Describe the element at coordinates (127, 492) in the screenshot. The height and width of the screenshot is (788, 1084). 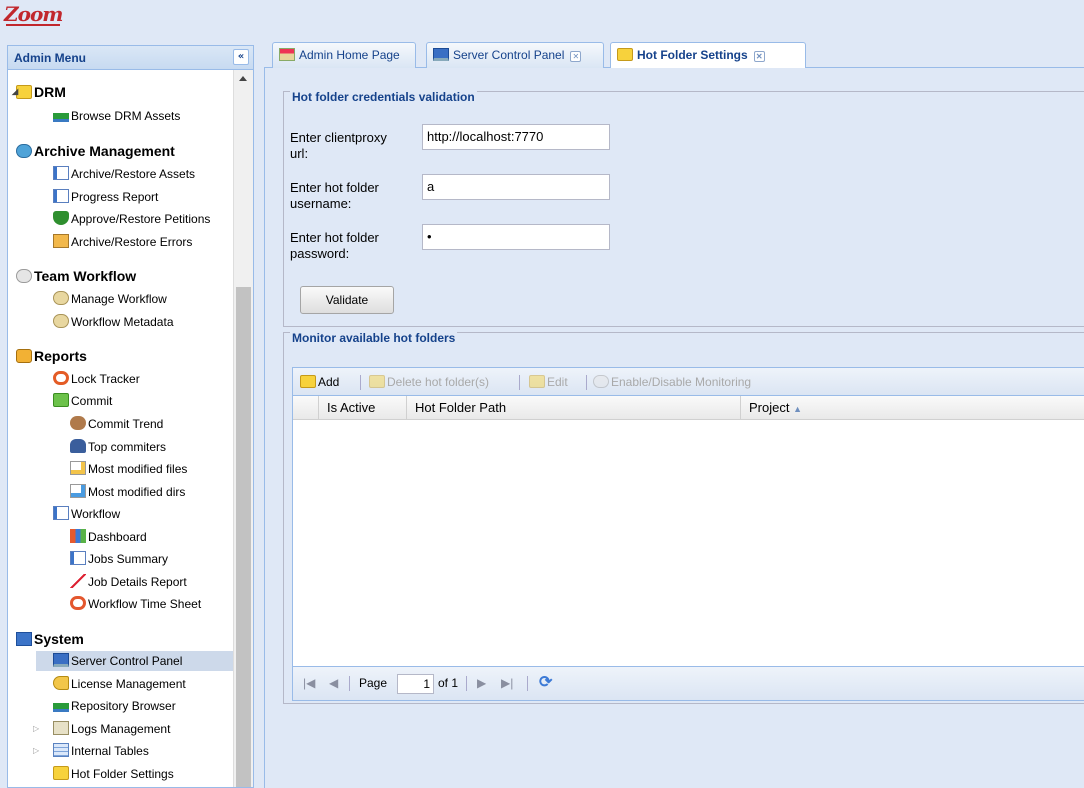
I see `tree-item-most-modified-dirs: Most modified dirs` at that location.